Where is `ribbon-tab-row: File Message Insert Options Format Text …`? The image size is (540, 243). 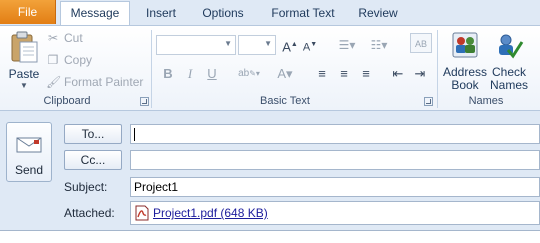 ribbon-tab-row: File Message Insert Options Format Text … is located at coordinates (270, 13).